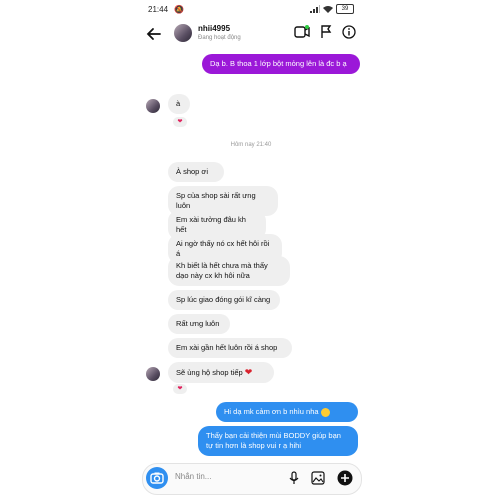 Image resolution: width=498 pixels, height=498 pixels. I want to click on heart-emoji-icon: ❤, so click(248, 372).